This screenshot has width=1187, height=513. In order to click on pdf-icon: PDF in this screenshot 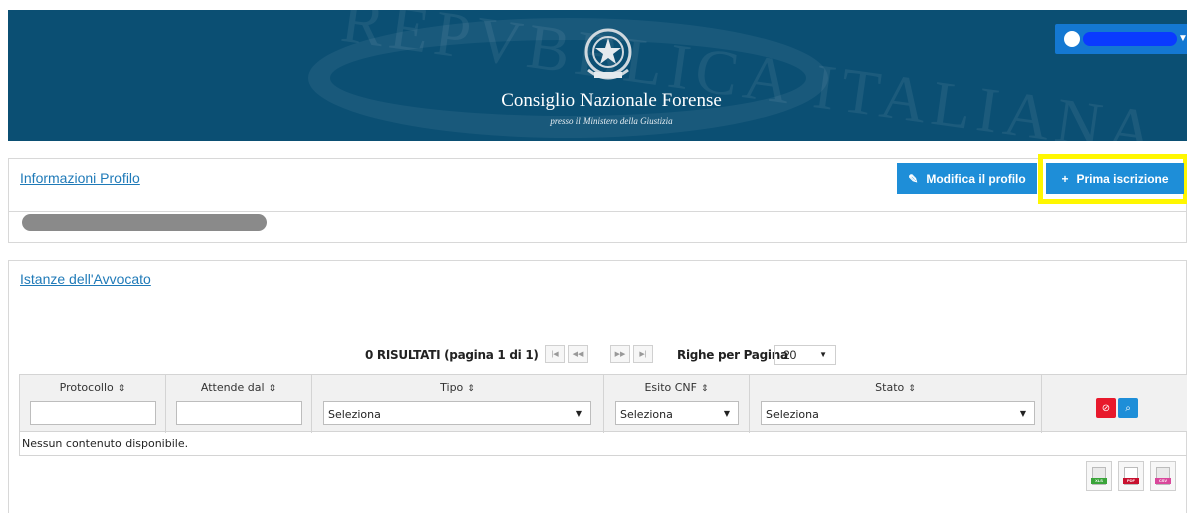, I will do `click(1131, 476)`.